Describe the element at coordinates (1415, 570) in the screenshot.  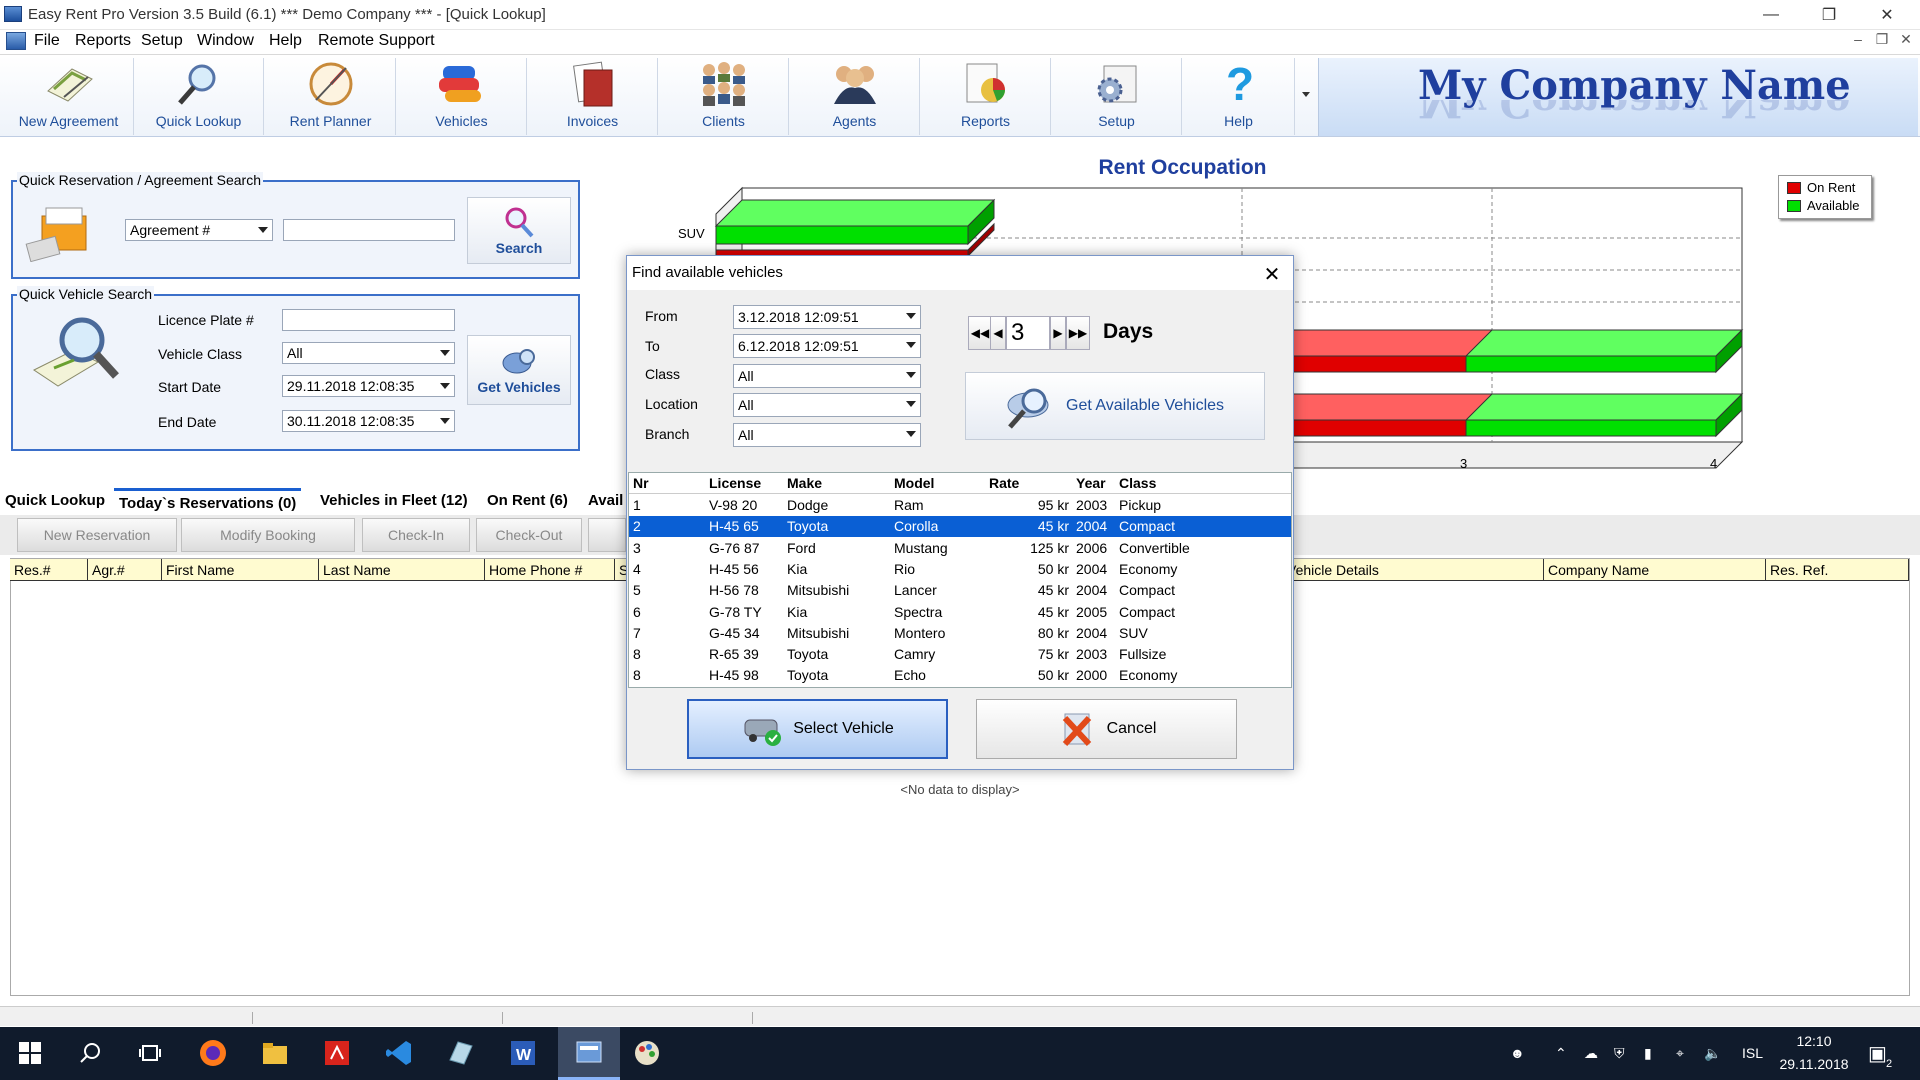
I see `column-header: Vehicle Details` at that location.